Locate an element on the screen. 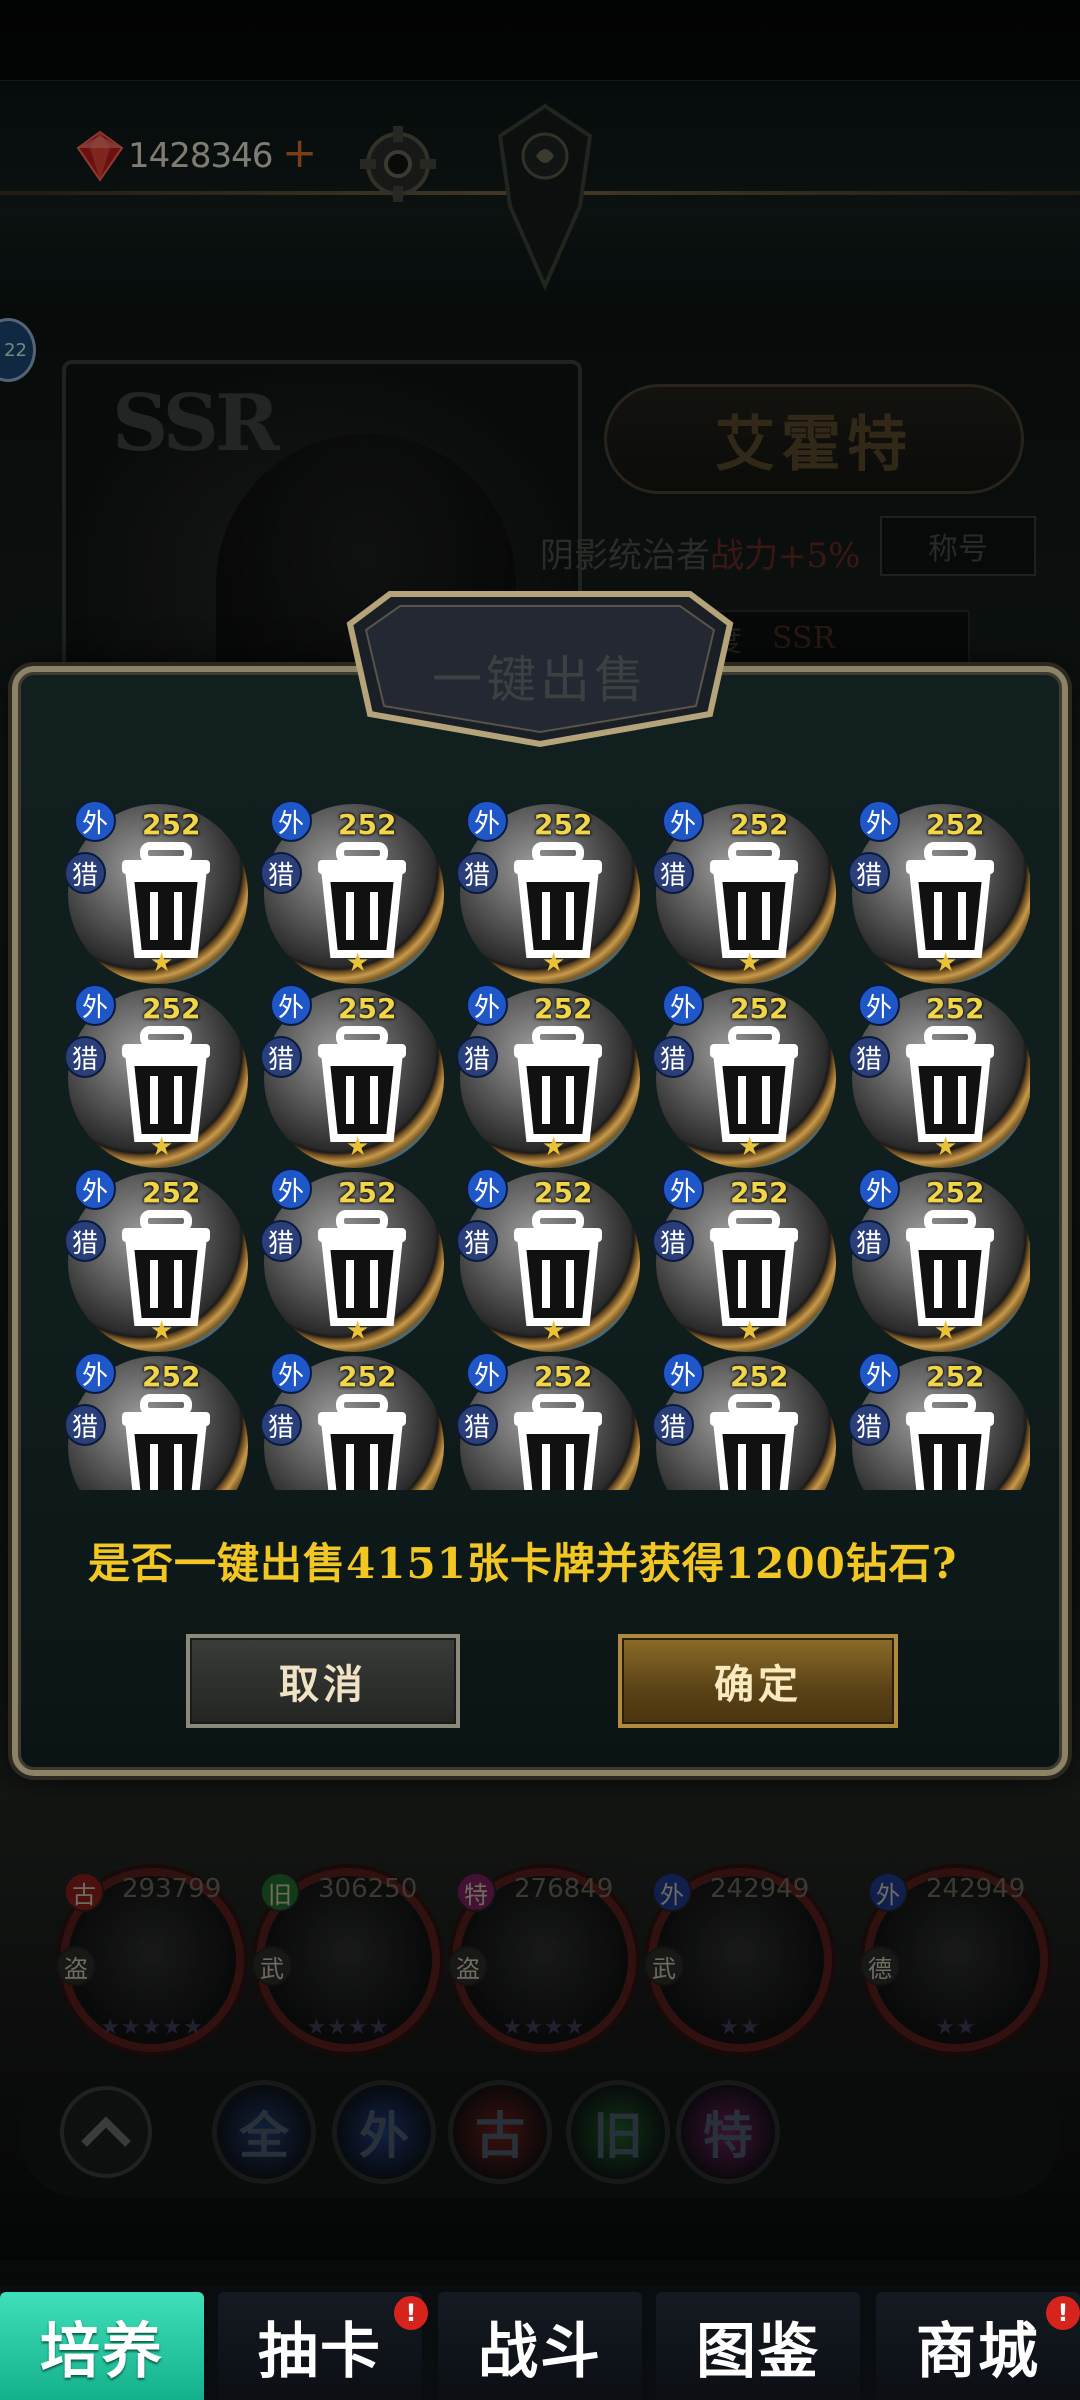  sell-confirm-message: 是否一键出售4151张卡牌并获得1200钻石? is located at coordinates (523, 1563).